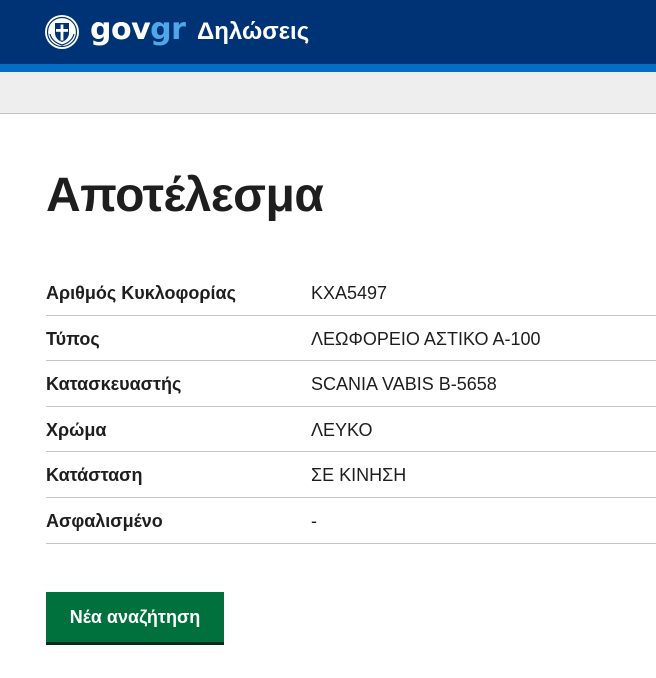  I want to click on row-value: ΣΕ ΚΙΝΗΣΗ, so click(359, 475).